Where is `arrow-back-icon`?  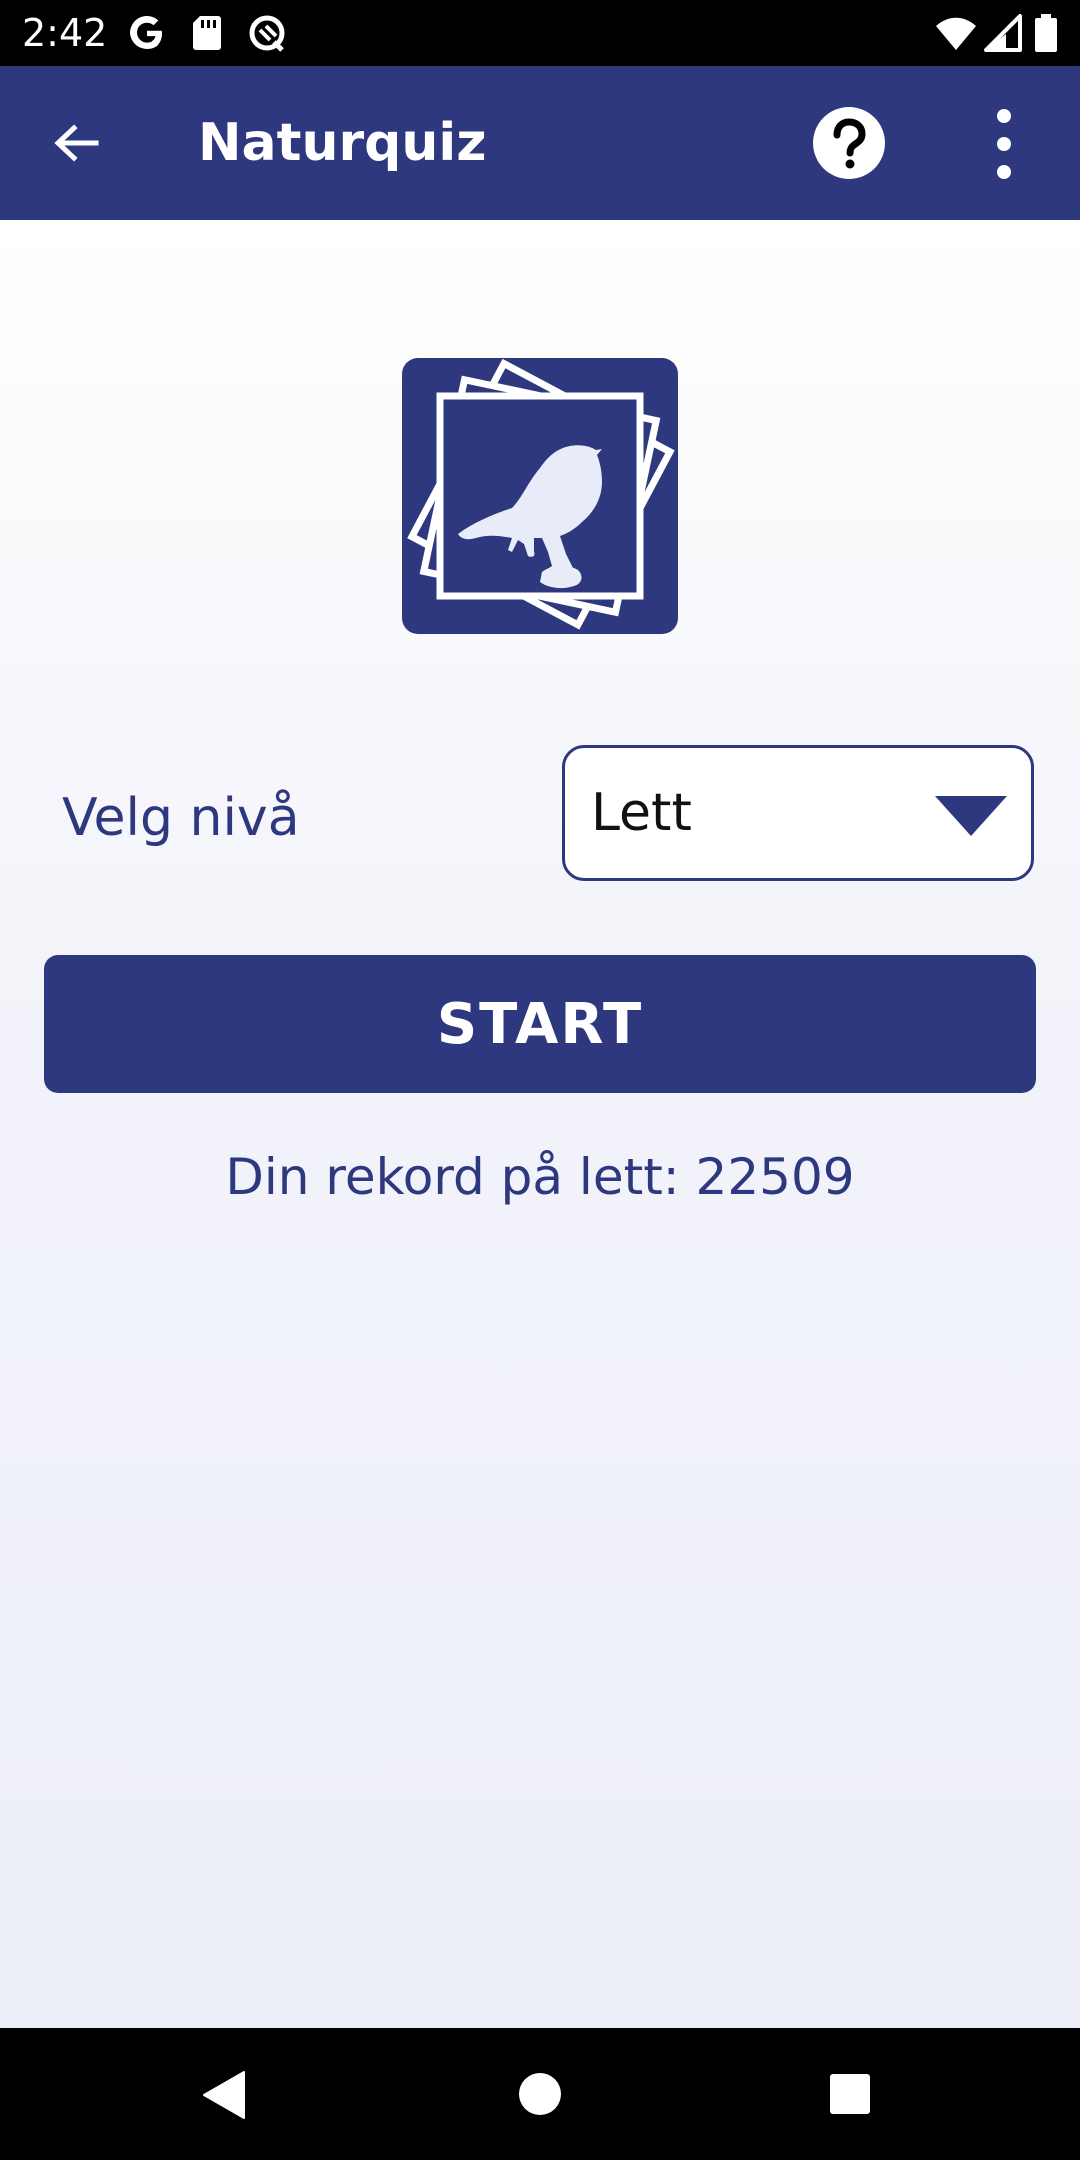
arrow-back-icon is located at coordinates (76, 143).